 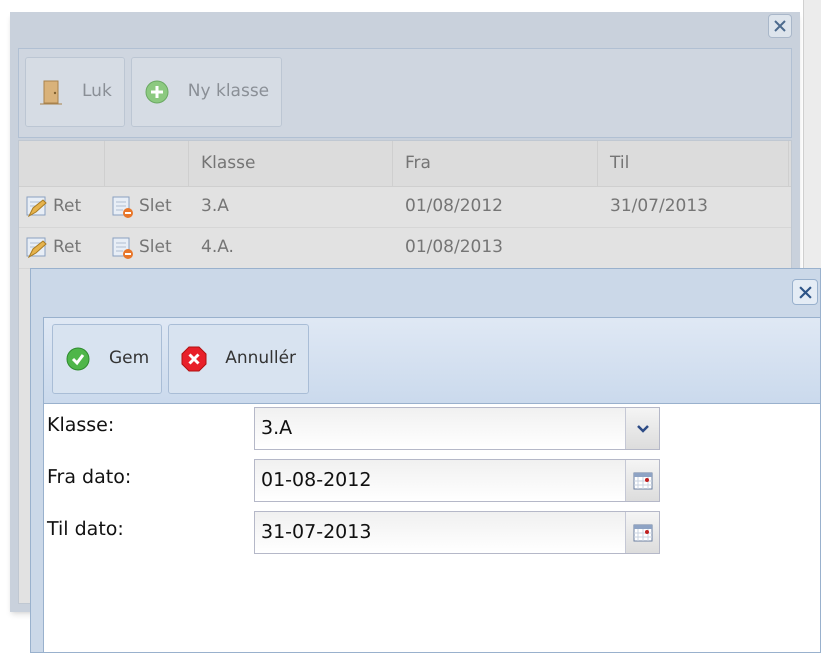 I want to click on cancel-button: Annullér, so click(x=239, y=359).